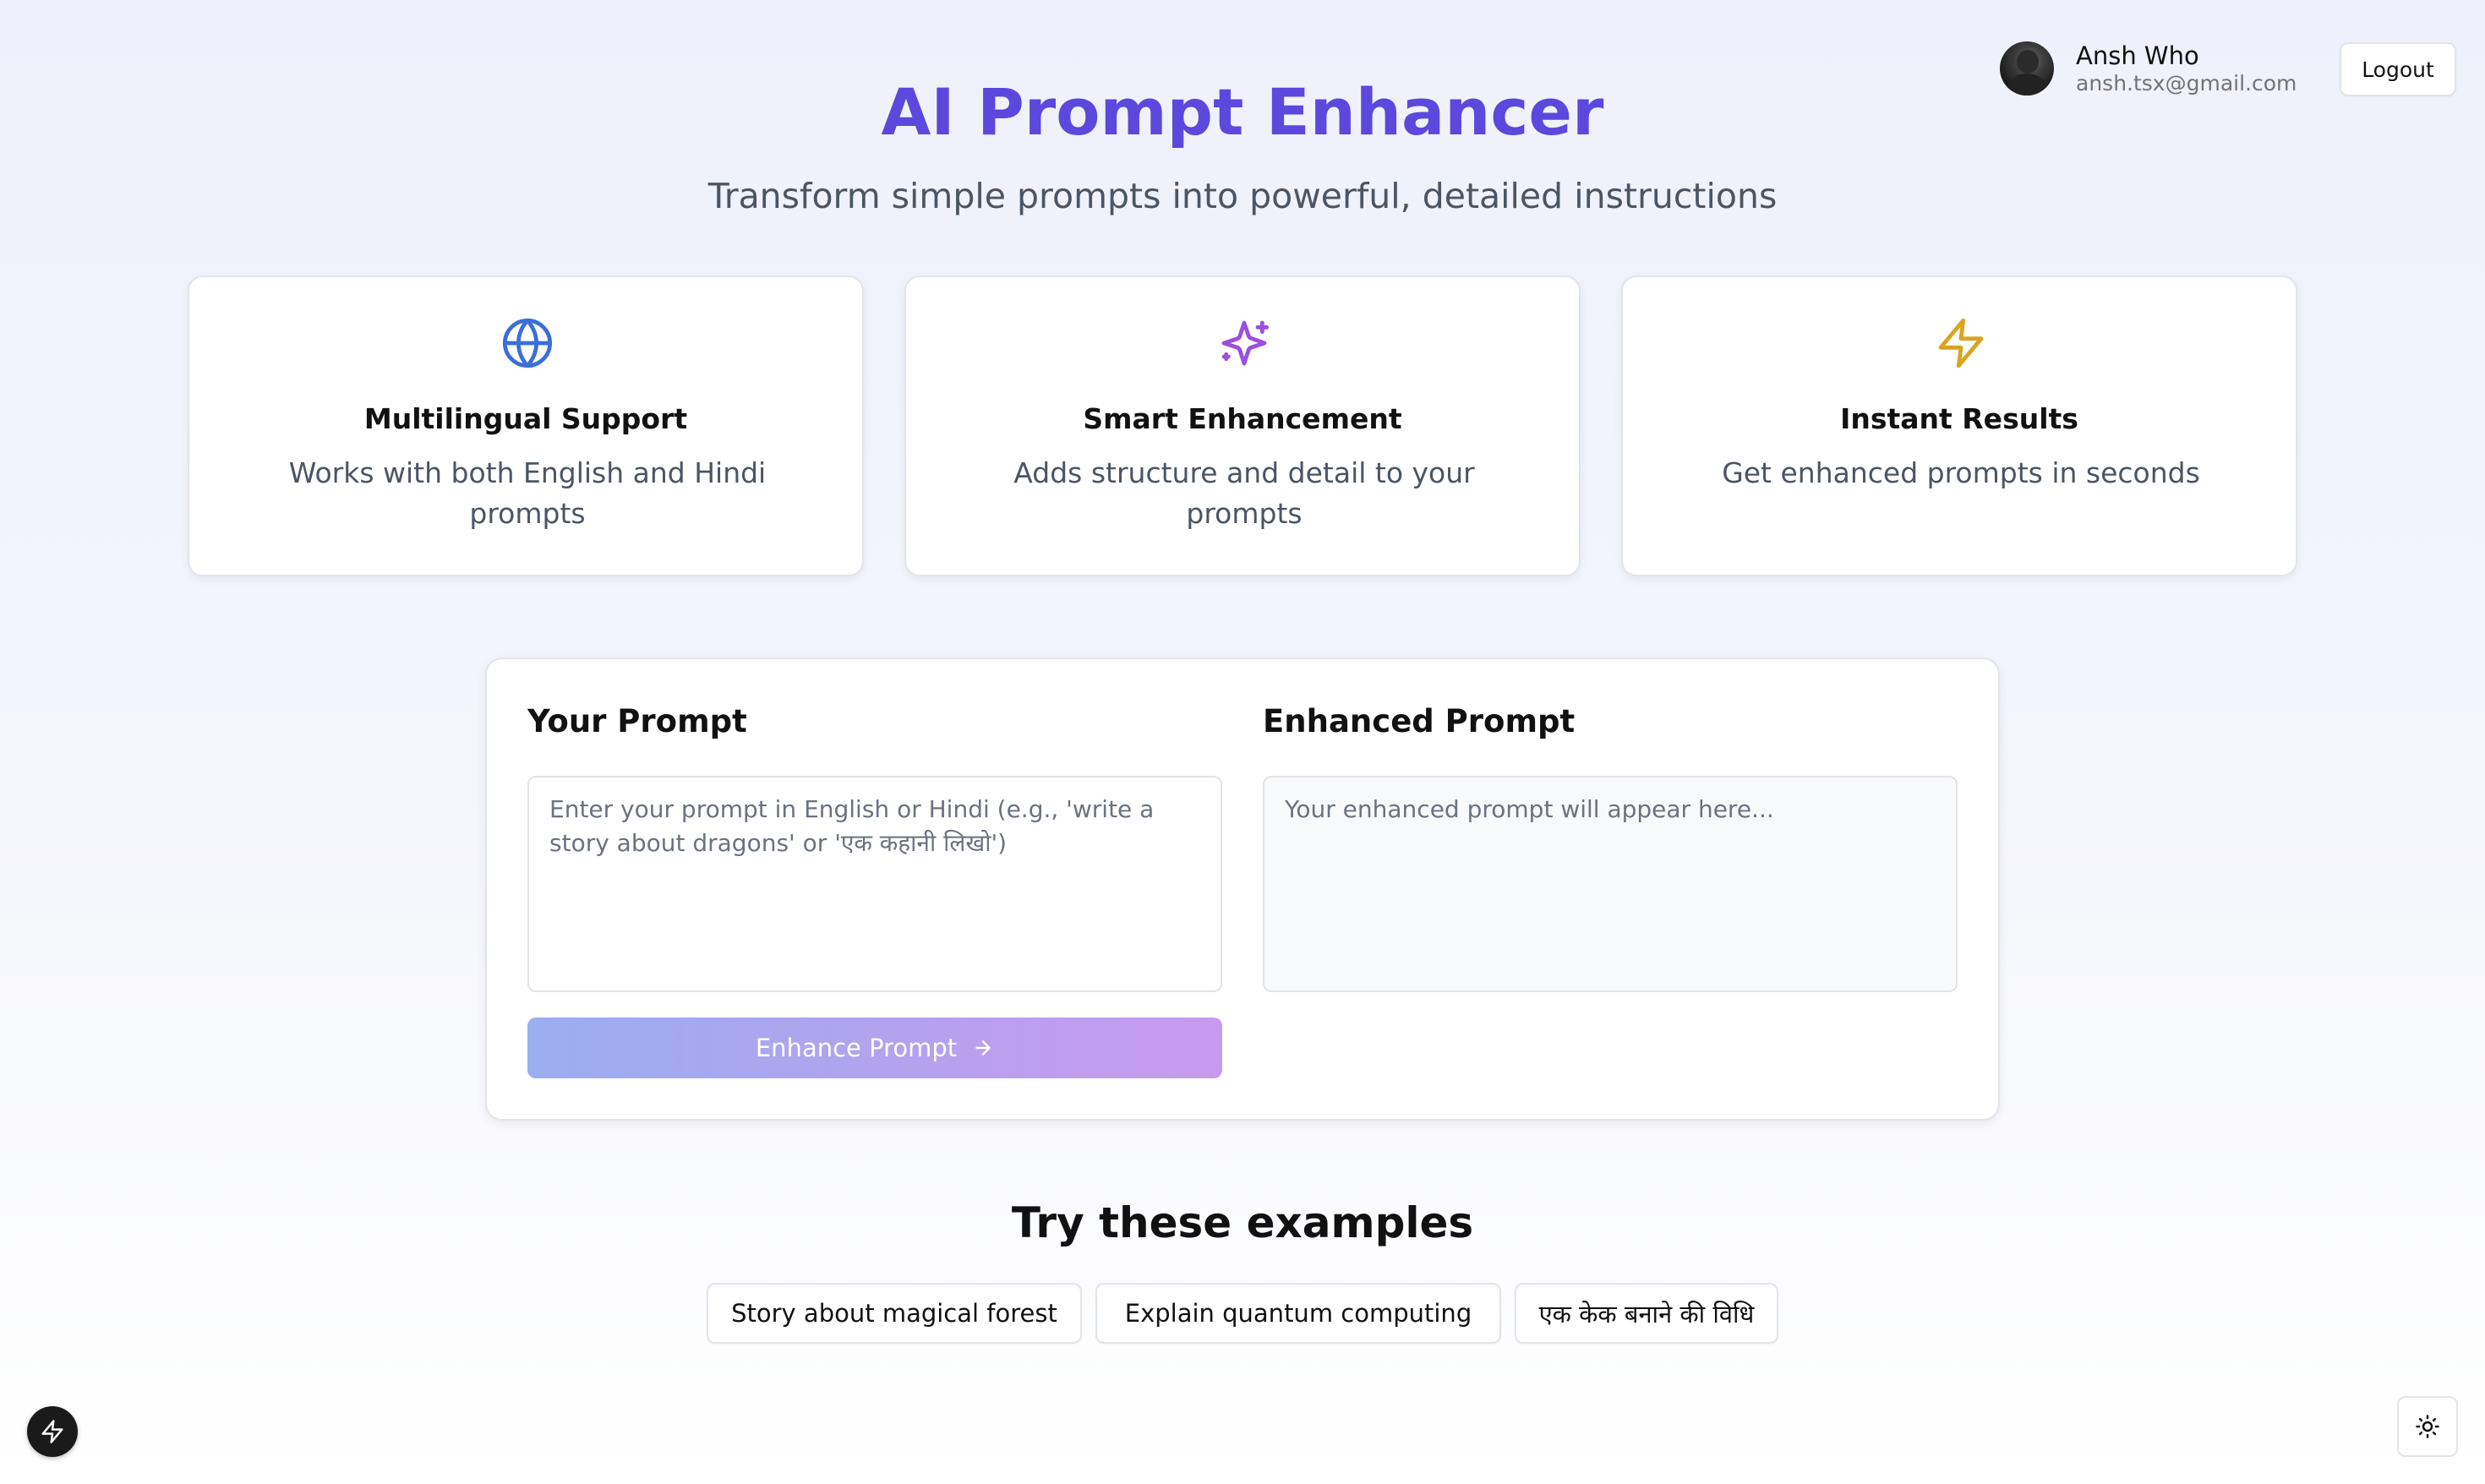  What do you see at coordinates (894, 1314) in the screenshot?
I see `example-chip-magical-forest: Story about magical forest` at bounding box center [894, 1314].